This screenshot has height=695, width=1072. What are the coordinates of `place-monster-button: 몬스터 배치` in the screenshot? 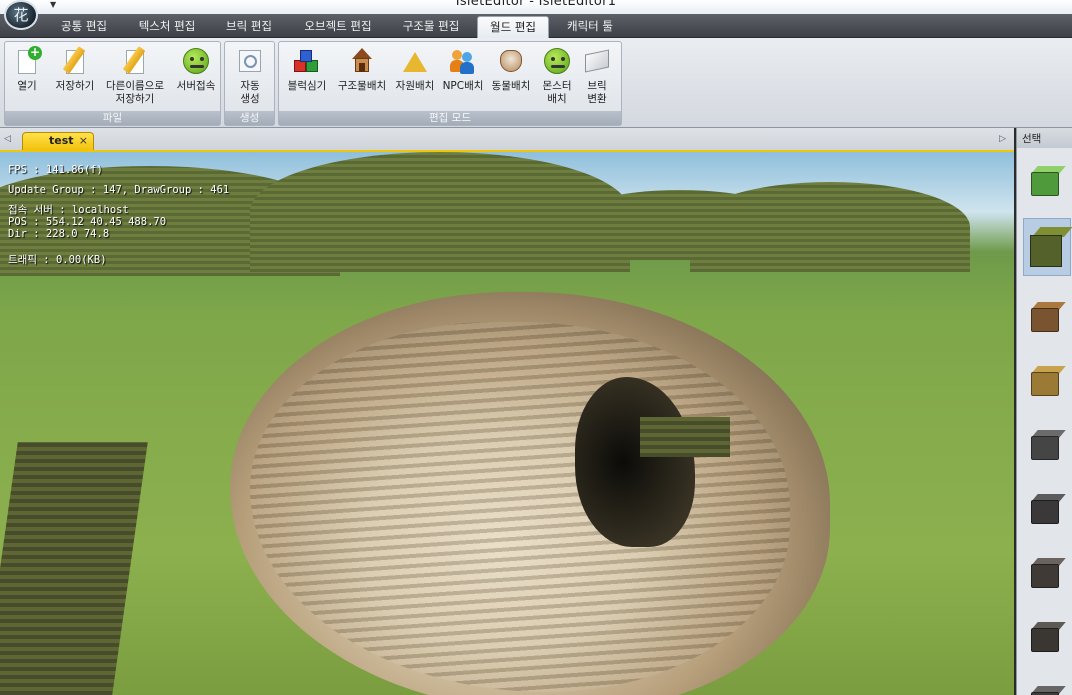 It's located at (557, 78).